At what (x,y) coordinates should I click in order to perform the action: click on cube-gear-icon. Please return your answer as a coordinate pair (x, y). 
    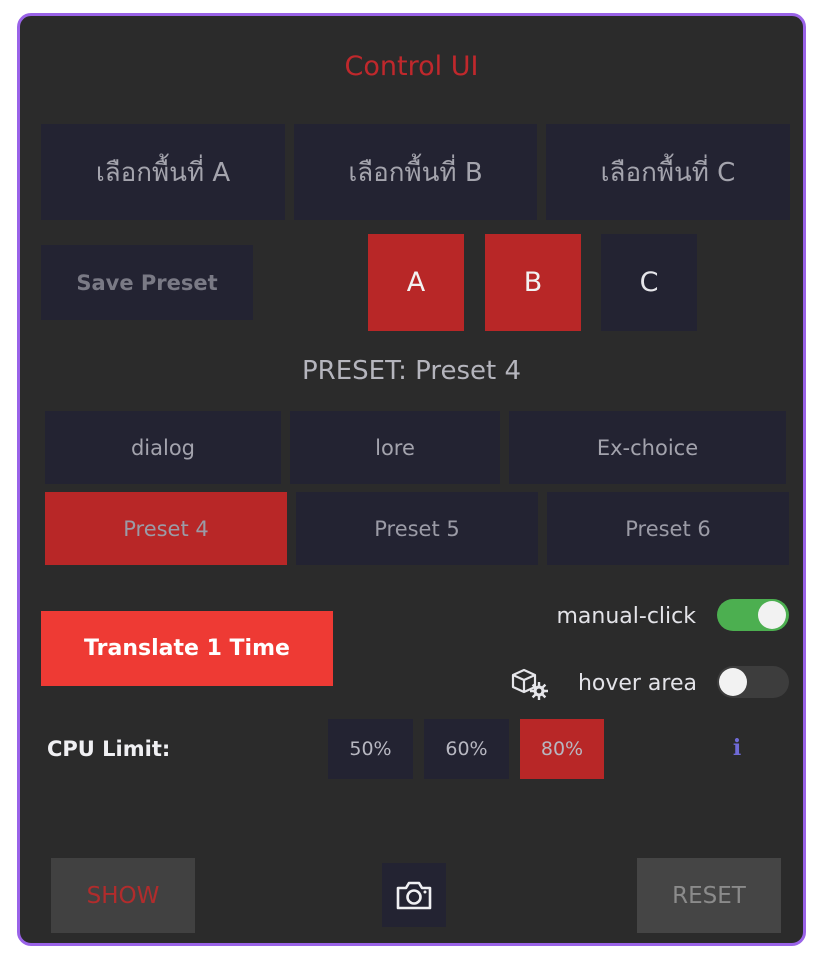
    Looking at the image, I should click on (530, 683).